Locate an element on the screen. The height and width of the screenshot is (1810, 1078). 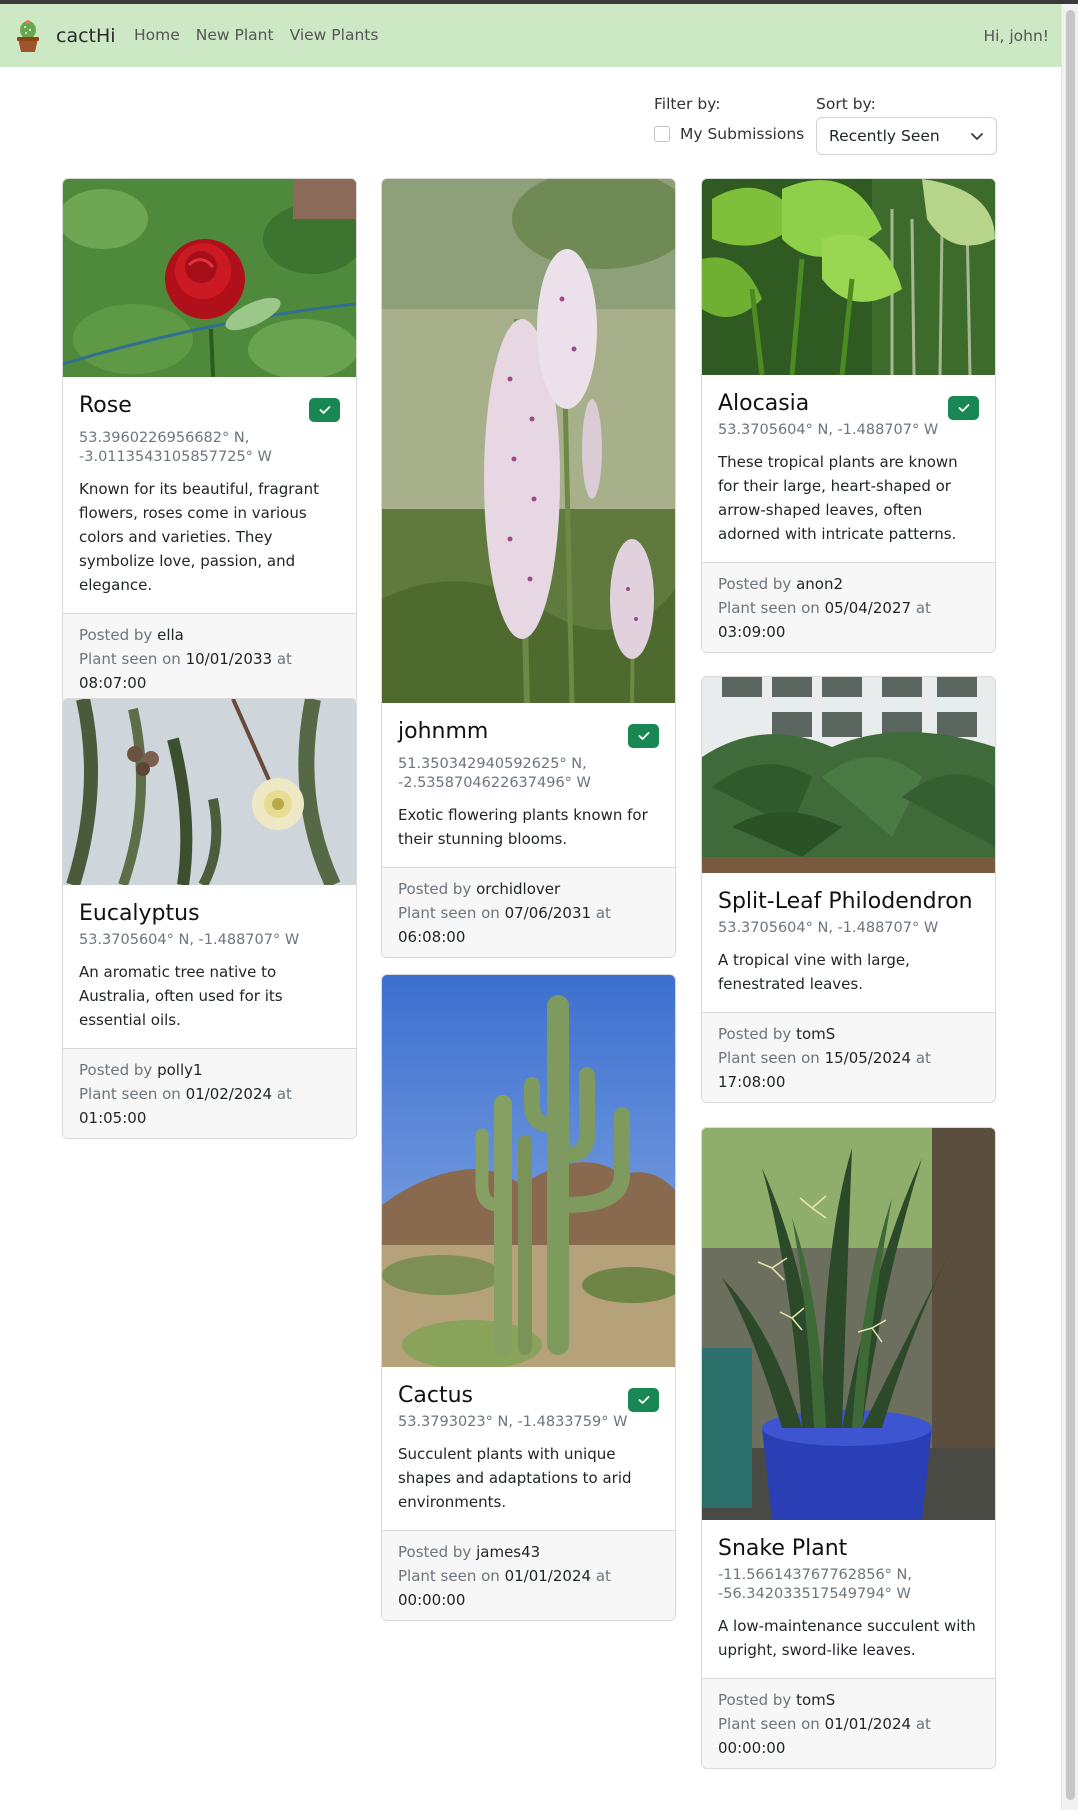
scrollbar-thumb is located at coordinates (1070, 905).